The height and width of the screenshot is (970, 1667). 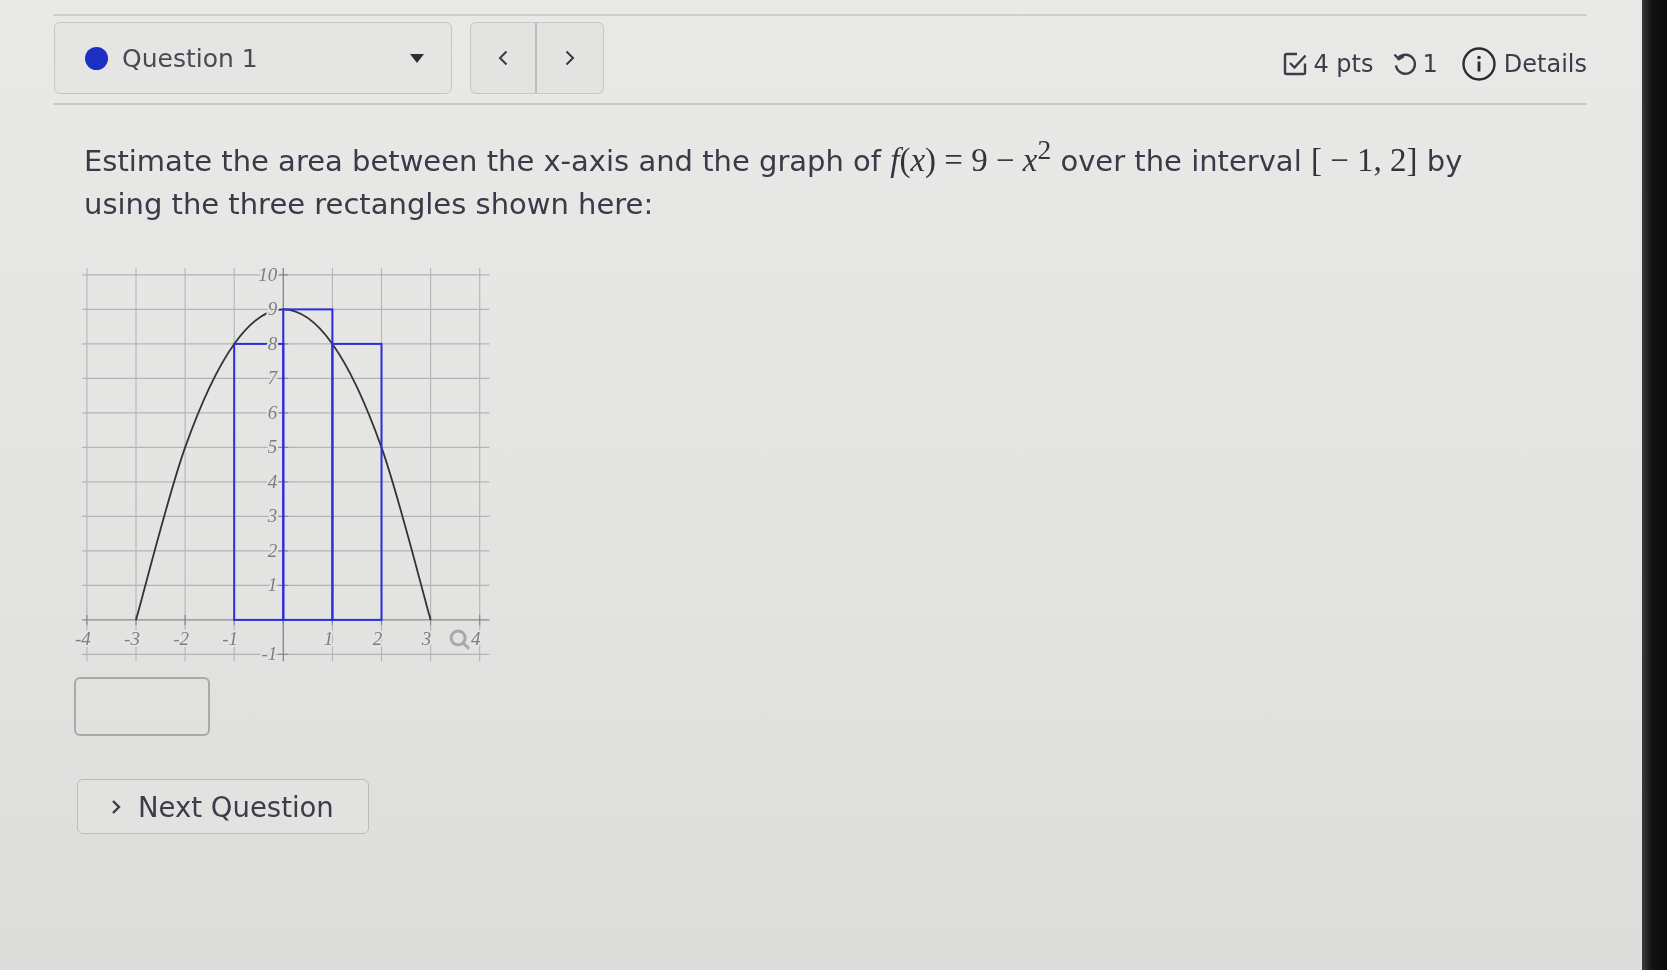 What do you see at coordinates (459, 639) in the screenshot?
I see `magnifier-icon` at bounding box center [459, 639].